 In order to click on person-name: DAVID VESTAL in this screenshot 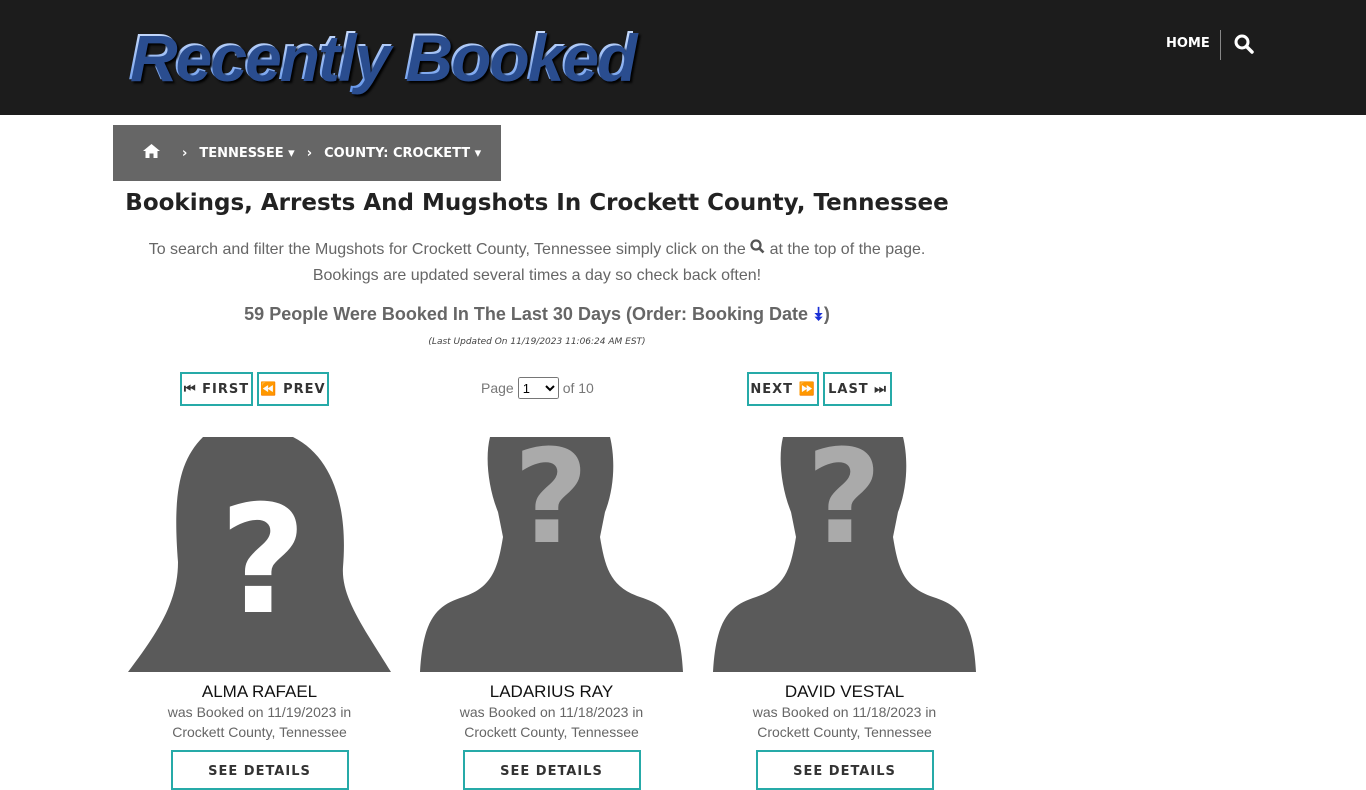, I will do `click(844, 692)`.